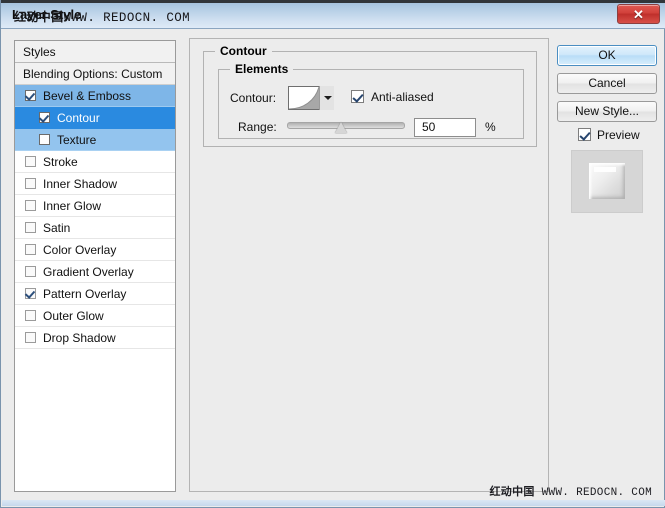  I want to click on sidebar-item-label: Gradient Overlay, so click(88, 272).